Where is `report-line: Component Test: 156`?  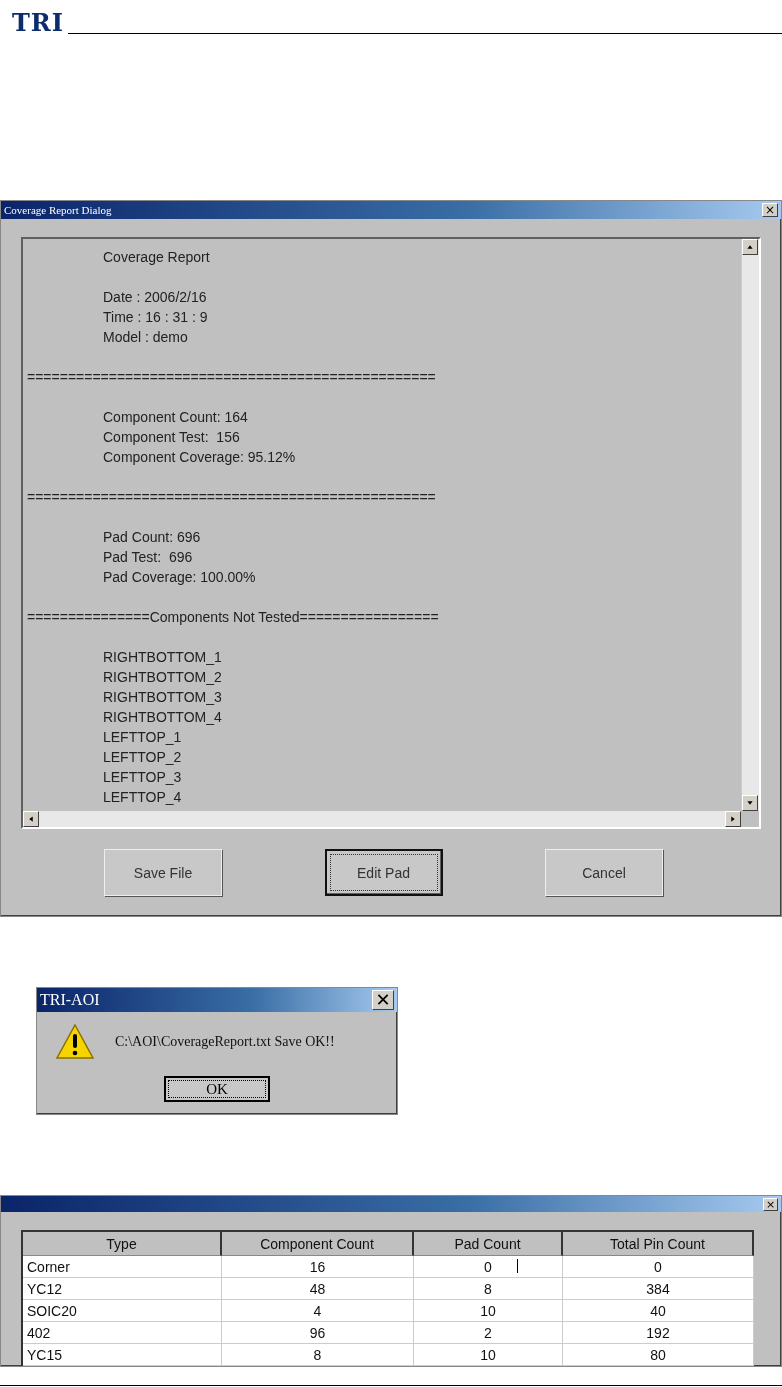 report-line: Component Test: 156 is located at coordinates (171, 437).